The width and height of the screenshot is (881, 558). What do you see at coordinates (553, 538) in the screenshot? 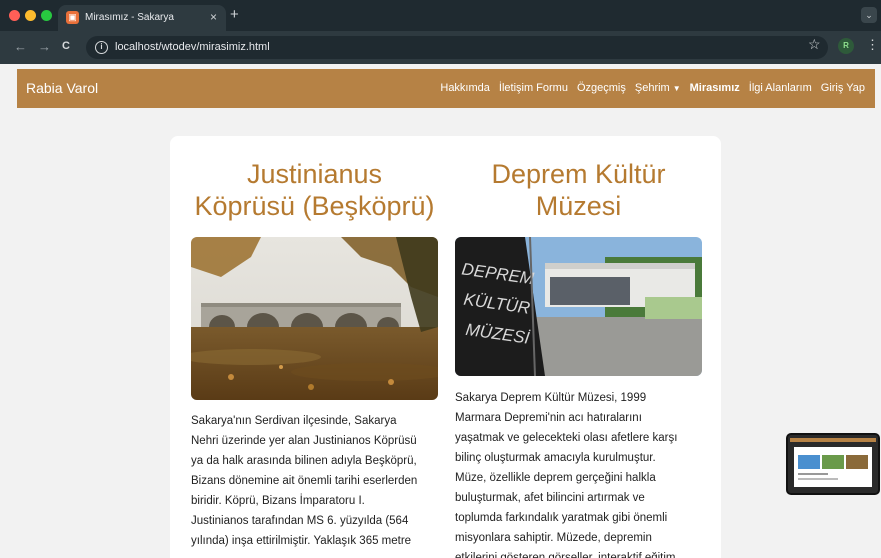
I see `text-line: misyonlara sahiptir. Müzede, depremin` at bounding box center [553, 538].